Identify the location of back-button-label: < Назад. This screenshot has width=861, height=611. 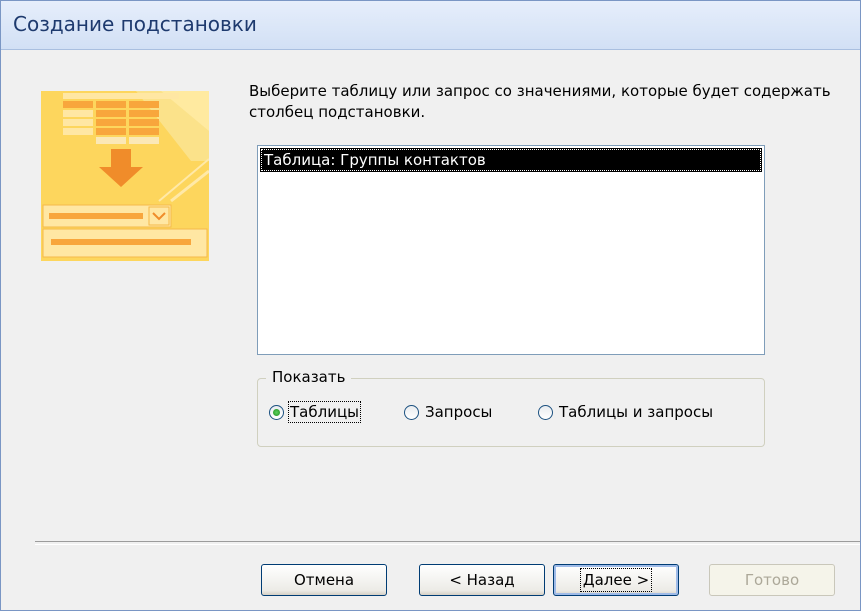
(482, 580).